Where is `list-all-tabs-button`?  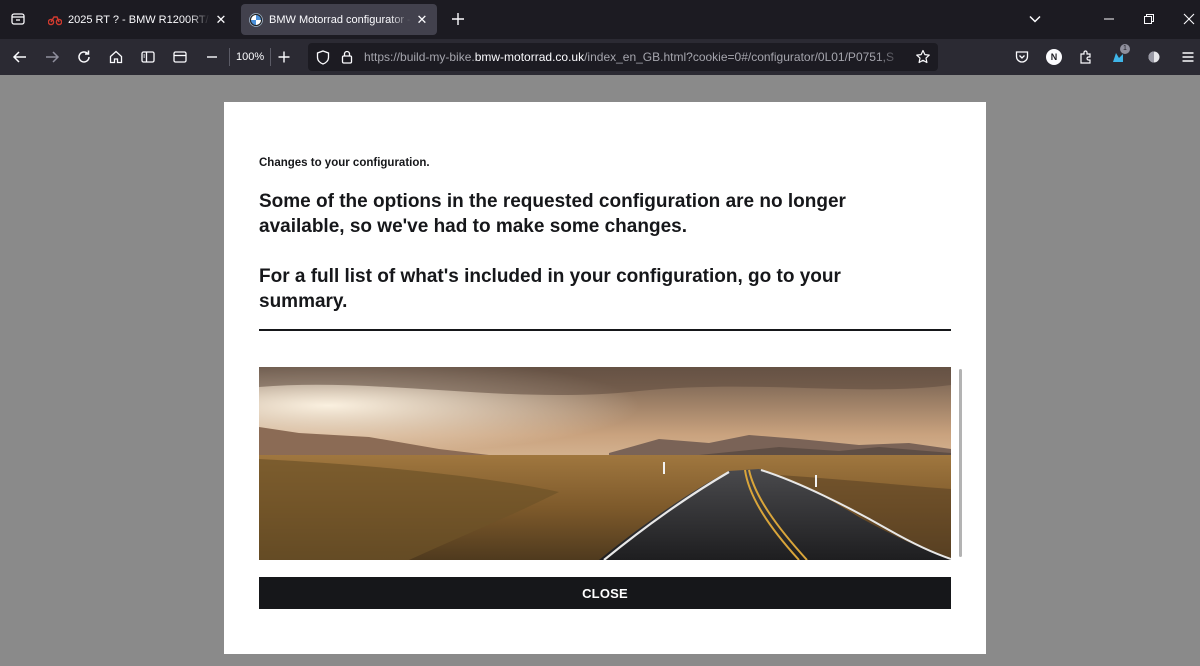 list-all-tabs-button is located at coordinates (1035, 19).